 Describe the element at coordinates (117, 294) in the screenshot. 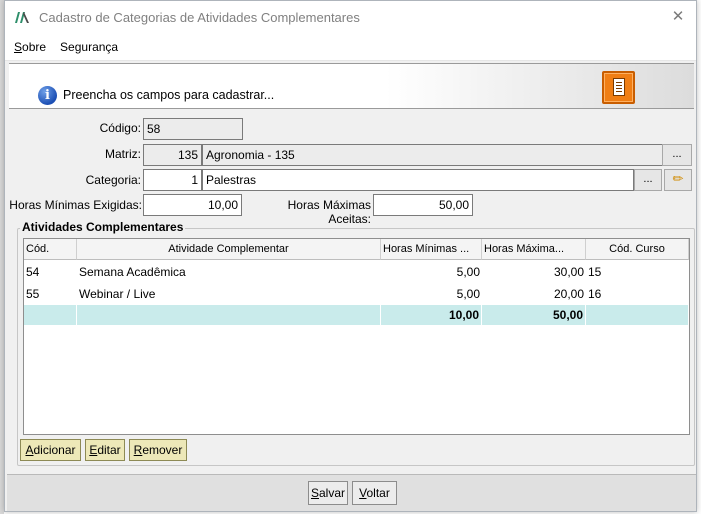

I see `cell-atividade: Webinar / Live` at that location.